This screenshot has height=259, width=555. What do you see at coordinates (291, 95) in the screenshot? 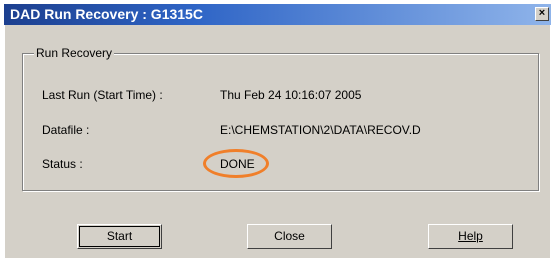
I see `last-run-value: Thu Feb 24 10:16:07 2005` at bounding box center [291, 95].